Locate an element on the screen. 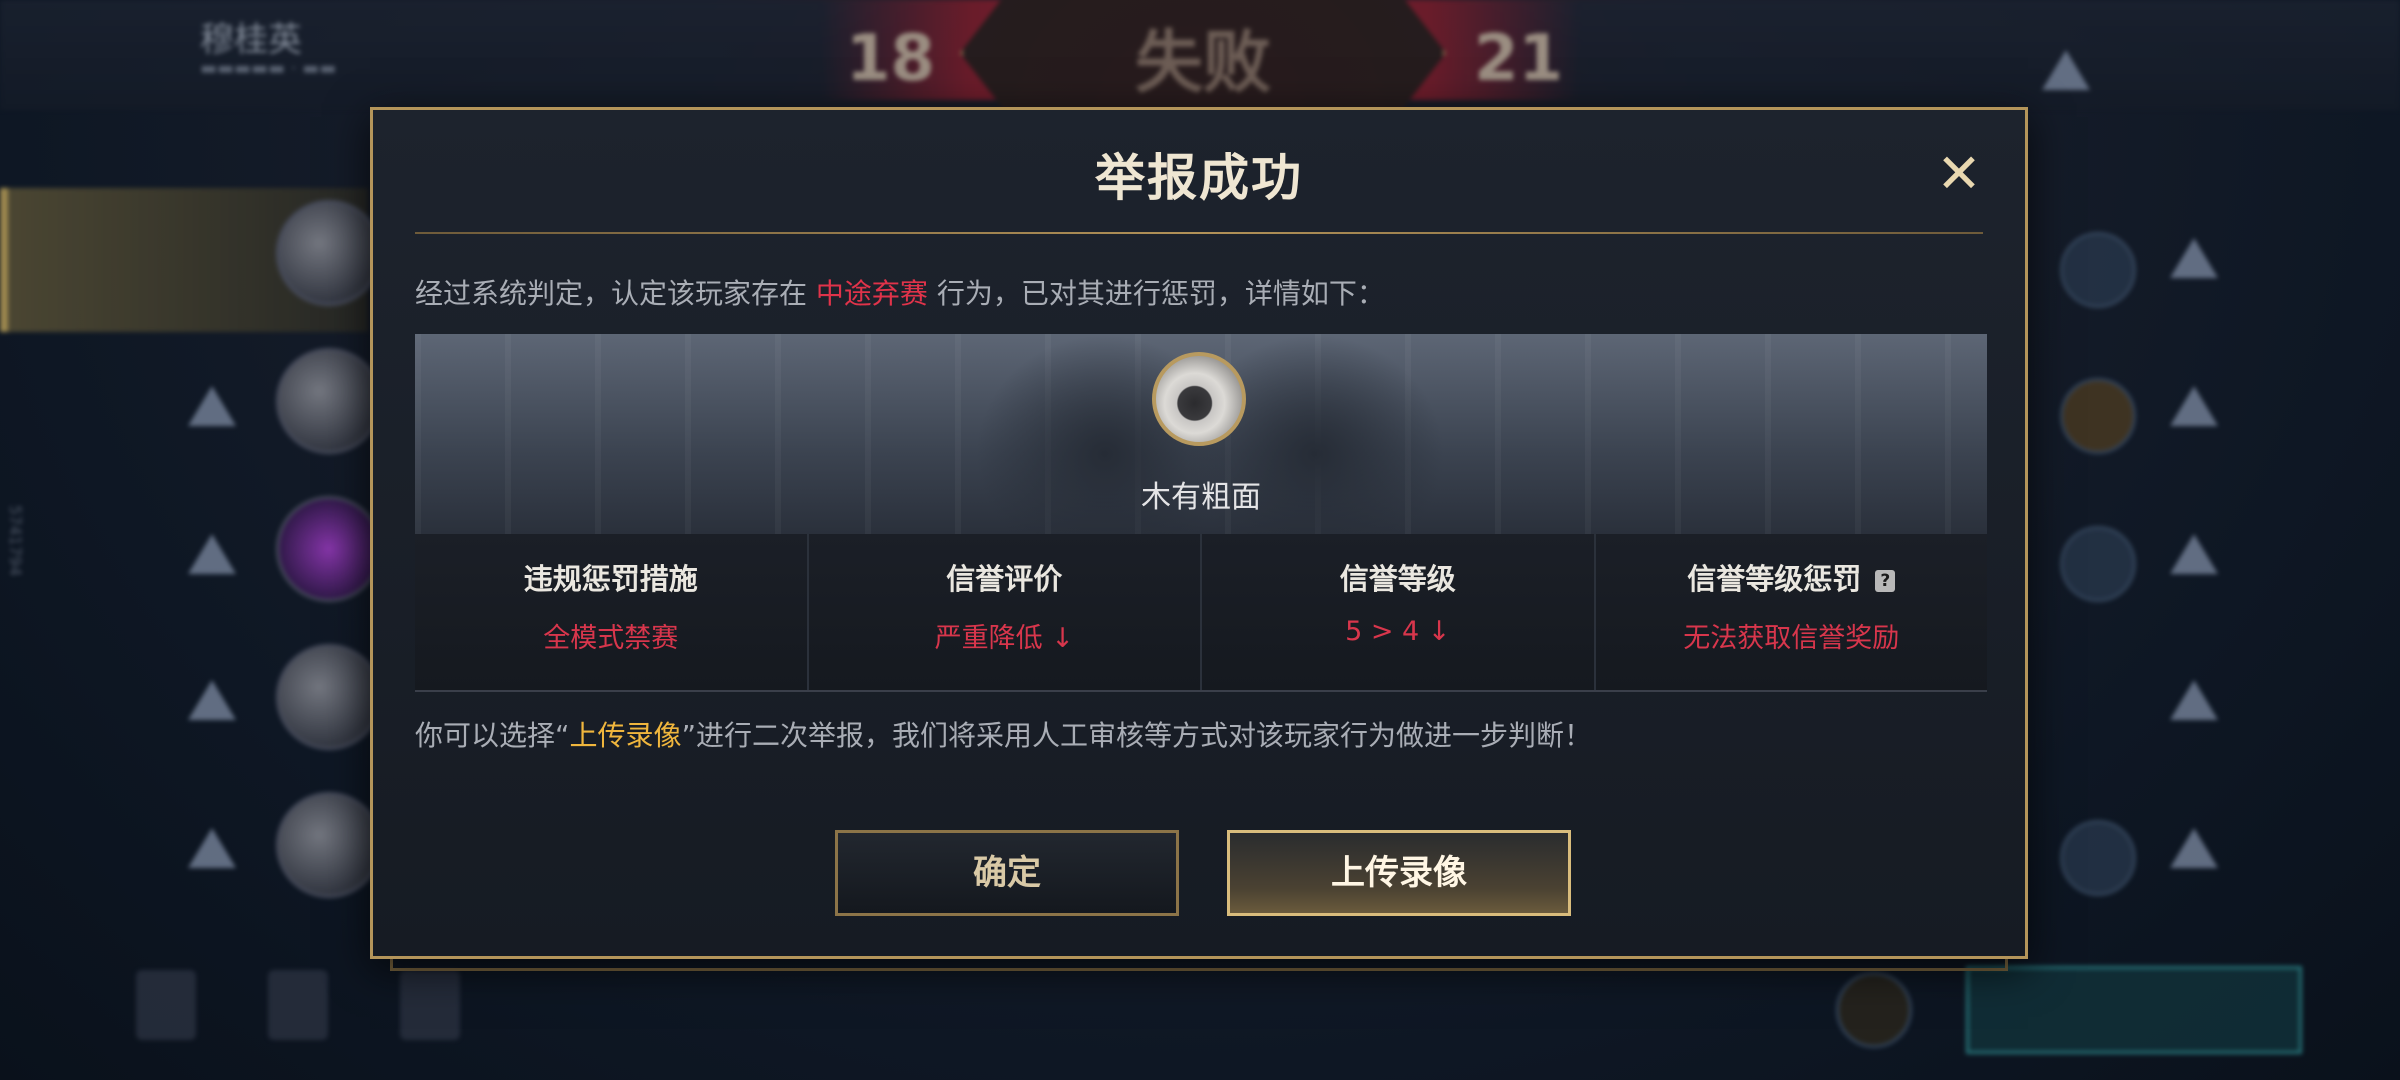  background-result-badge: 失败 is located at coordinates (1203, 58).